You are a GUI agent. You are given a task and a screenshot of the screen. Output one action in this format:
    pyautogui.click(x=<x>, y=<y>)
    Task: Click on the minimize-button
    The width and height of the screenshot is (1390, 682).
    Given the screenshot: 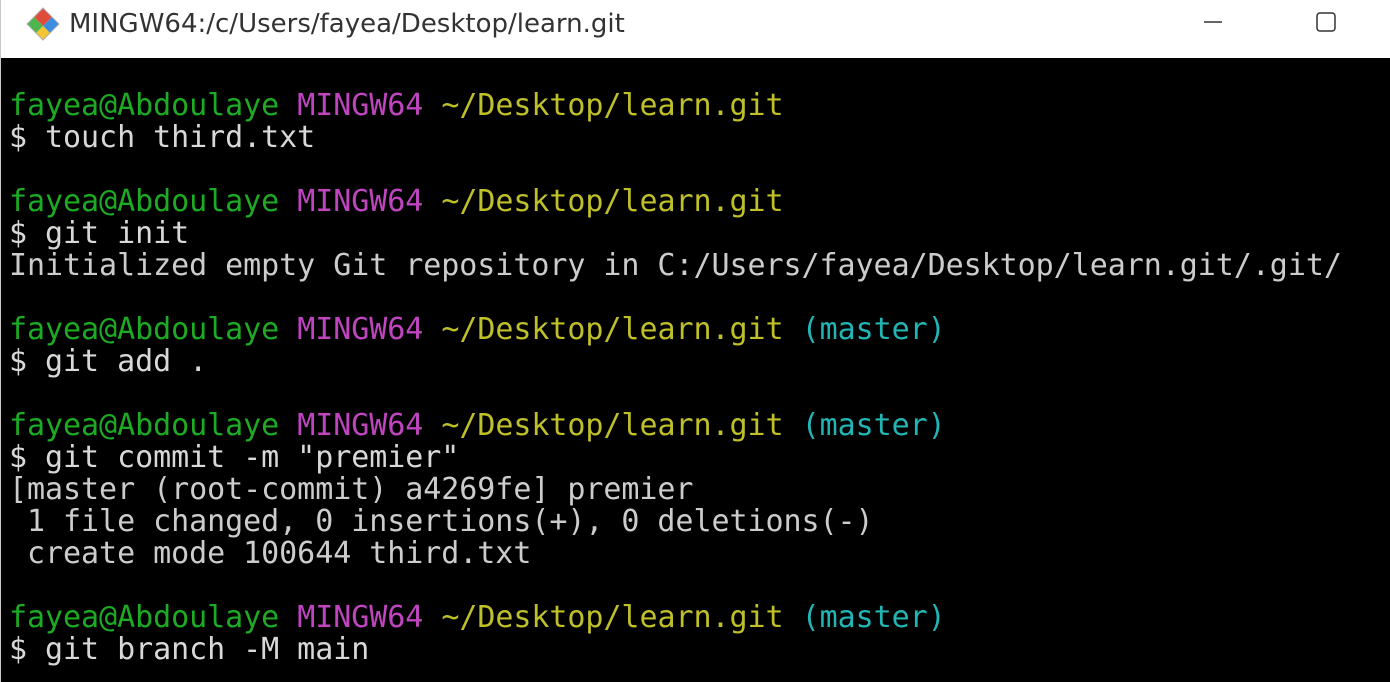 What is the action you would take?
    pyautogui.click(x=1213, y=22)
    